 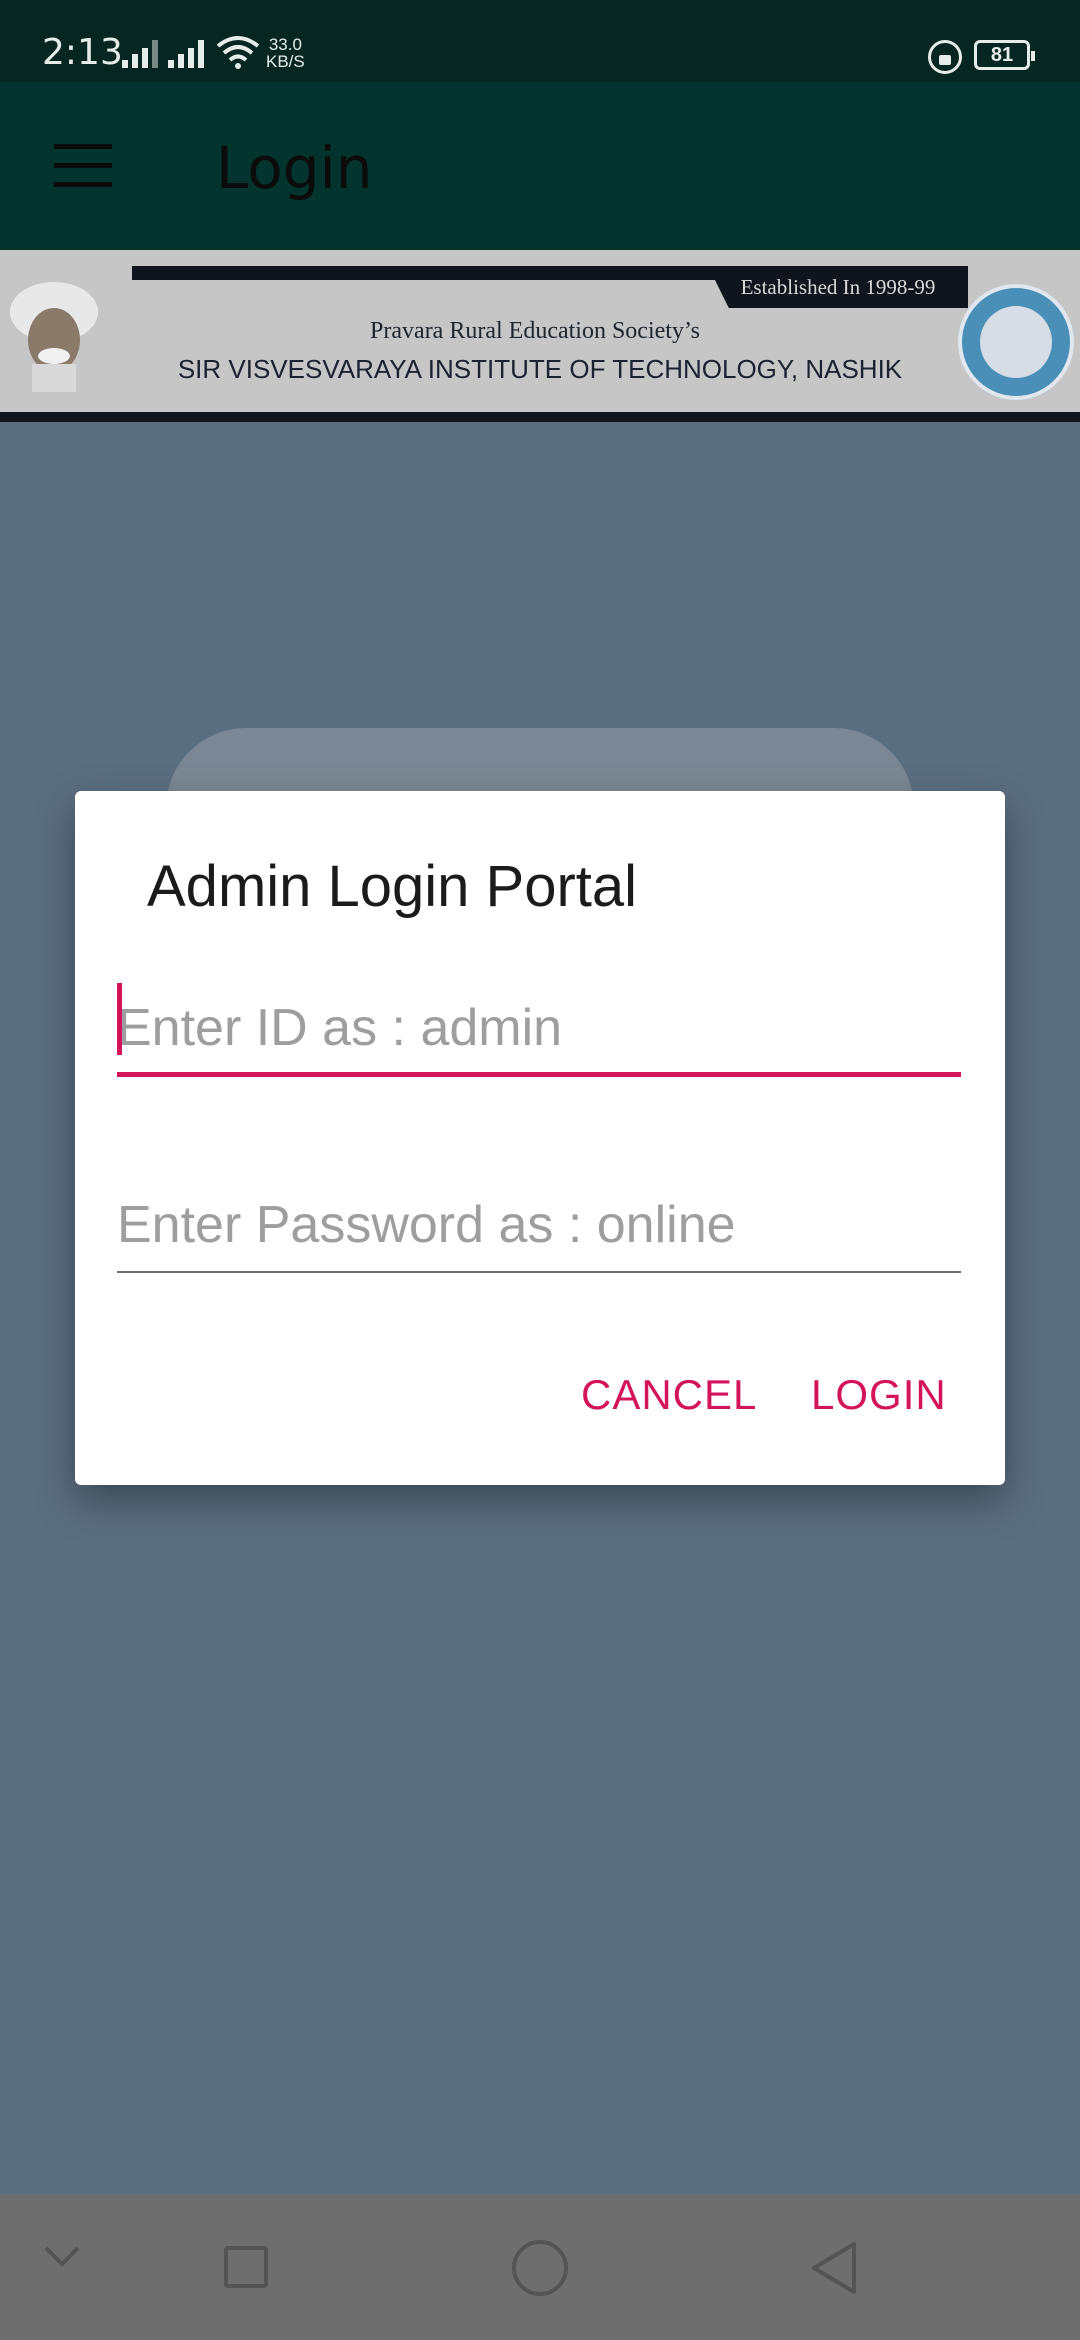 What do you see at coordinates (294, 168) in the screenshot?
I see `page-title: Login` at bounding box center [294, 168].